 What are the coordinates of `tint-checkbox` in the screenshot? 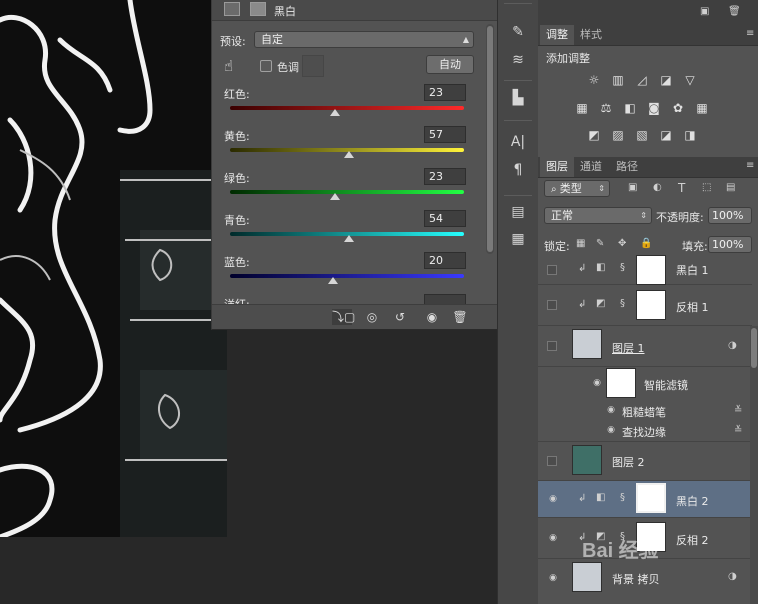 It's located at (266, 66).